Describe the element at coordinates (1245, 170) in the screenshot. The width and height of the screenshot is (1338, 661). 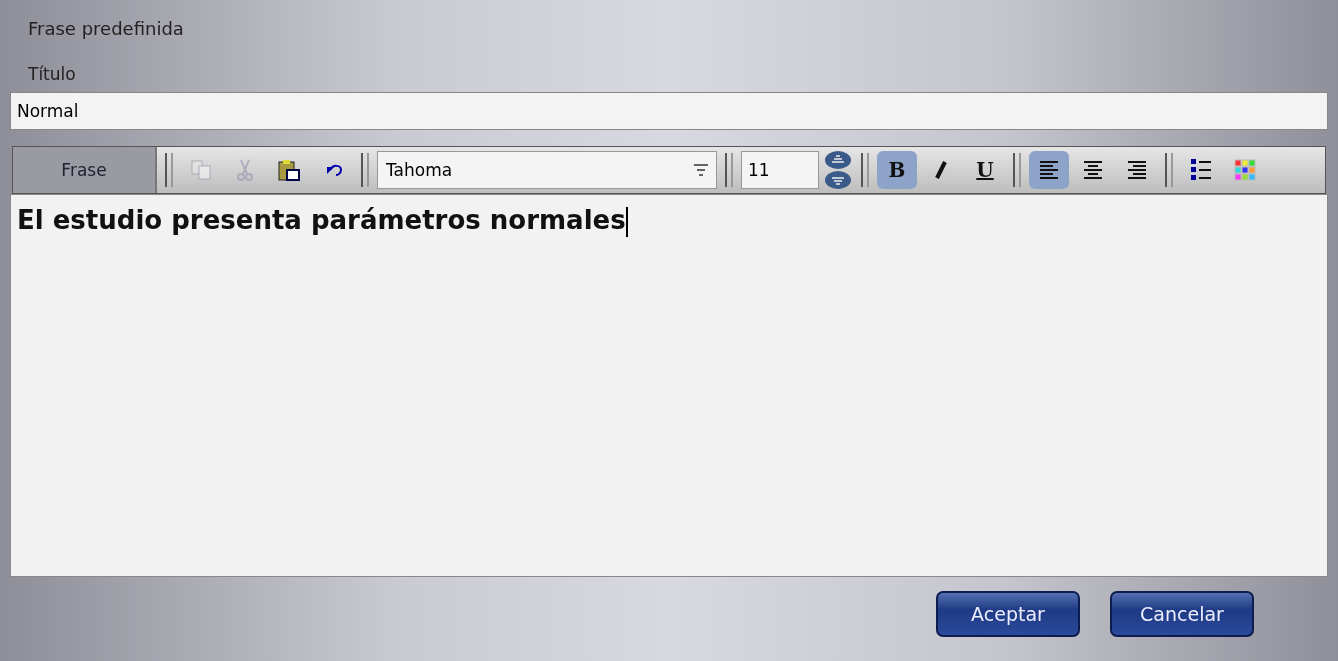
I see `color-grid-icon` at that location.